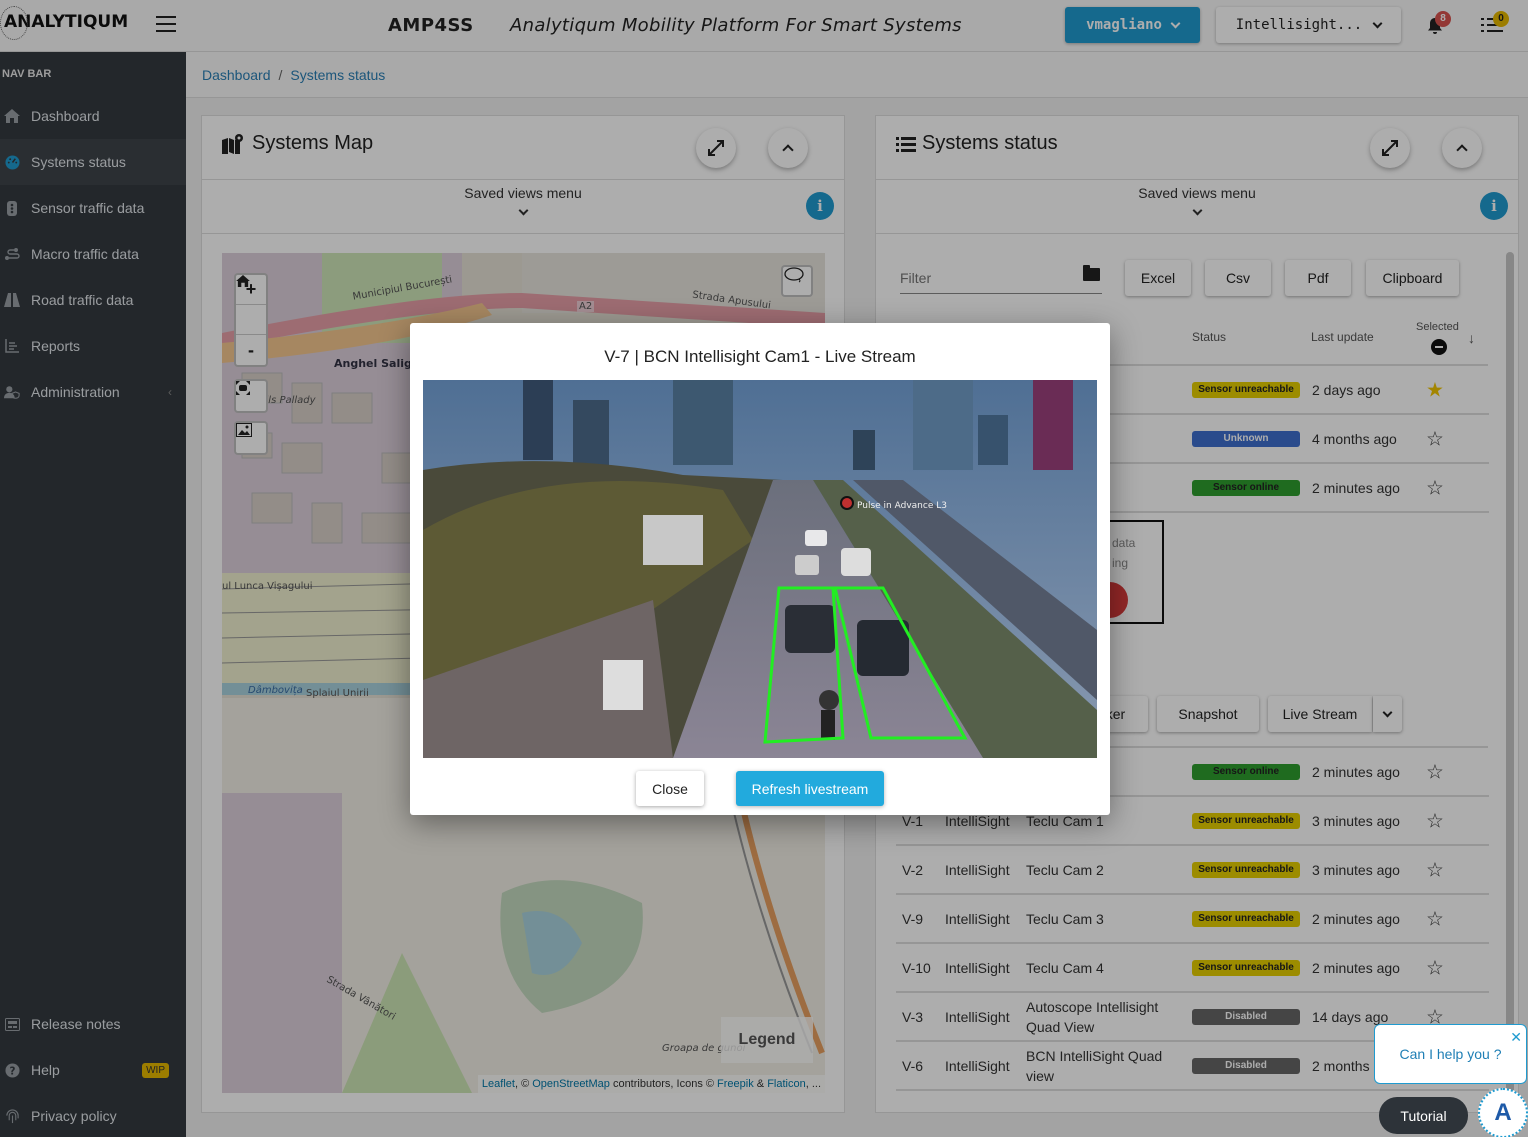 The width and height of the screenshot is (1528, 1137). Describe the element at coordinates (1516, 1037) in the screenshot. I see `close-icon: ✕` at that location.